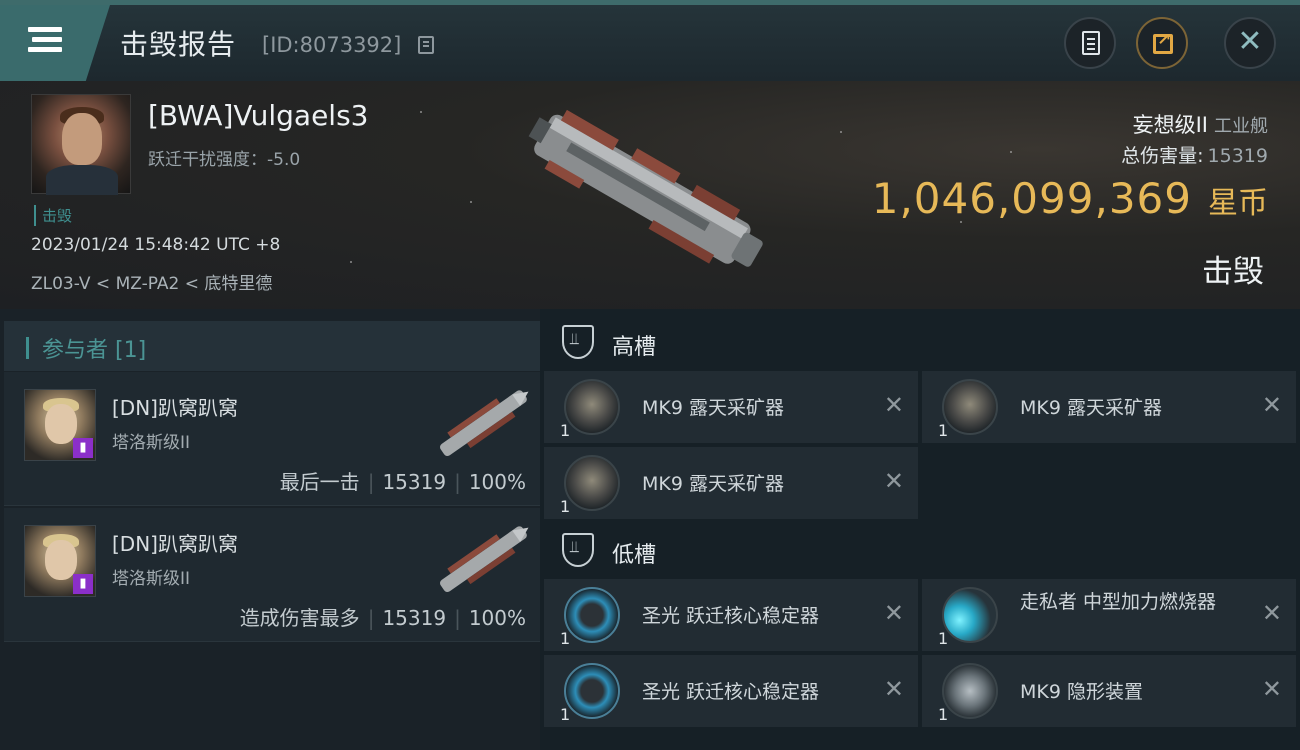 The width and height of the screenshot is (1300, 750). What do you see at coordinates (272, 575) in the screenshot?
I see `attacker-row: ▮ [DN]趴窝趴窝 塔洛斯级II 造成伤害最多 | 15319 | 100%` at bounding box center [272, 575].